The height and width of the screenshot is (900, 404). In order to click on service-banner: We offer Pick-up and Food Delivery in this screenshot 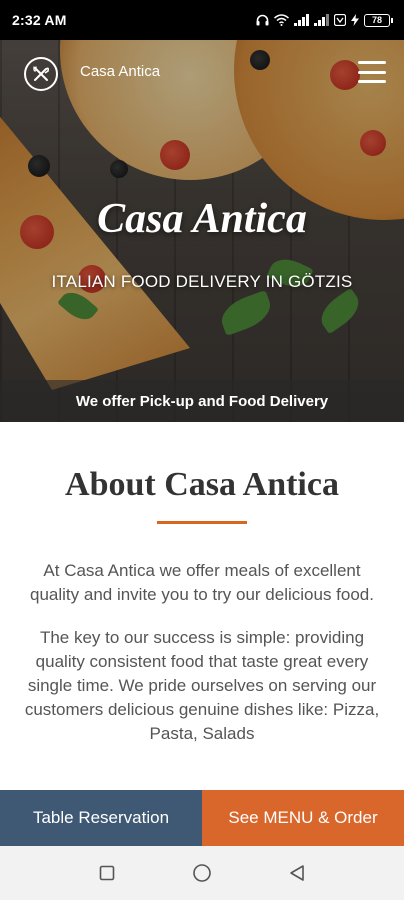, I will do `click(202, 401)`.